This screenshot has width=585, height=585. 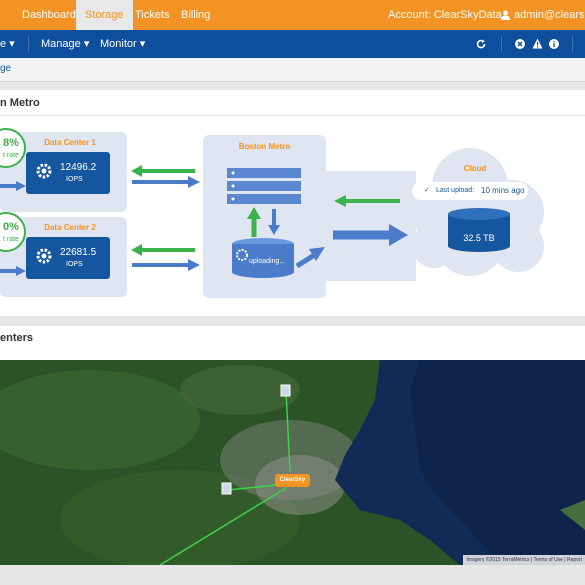 What do you see at coordinates (537, 43) in the screenshot?
I see `warning-icon` at bounding box center [537, 43].